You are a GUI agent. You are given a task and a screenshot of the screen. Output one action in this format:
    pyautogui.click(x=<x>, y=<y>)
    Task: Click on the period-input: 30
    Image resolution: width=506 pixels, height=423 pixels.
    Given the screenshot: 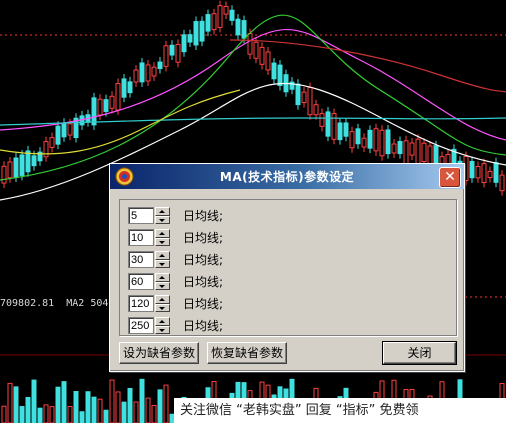 What is the action you would take?
    pyautogui.click(x=141, y=259)
    